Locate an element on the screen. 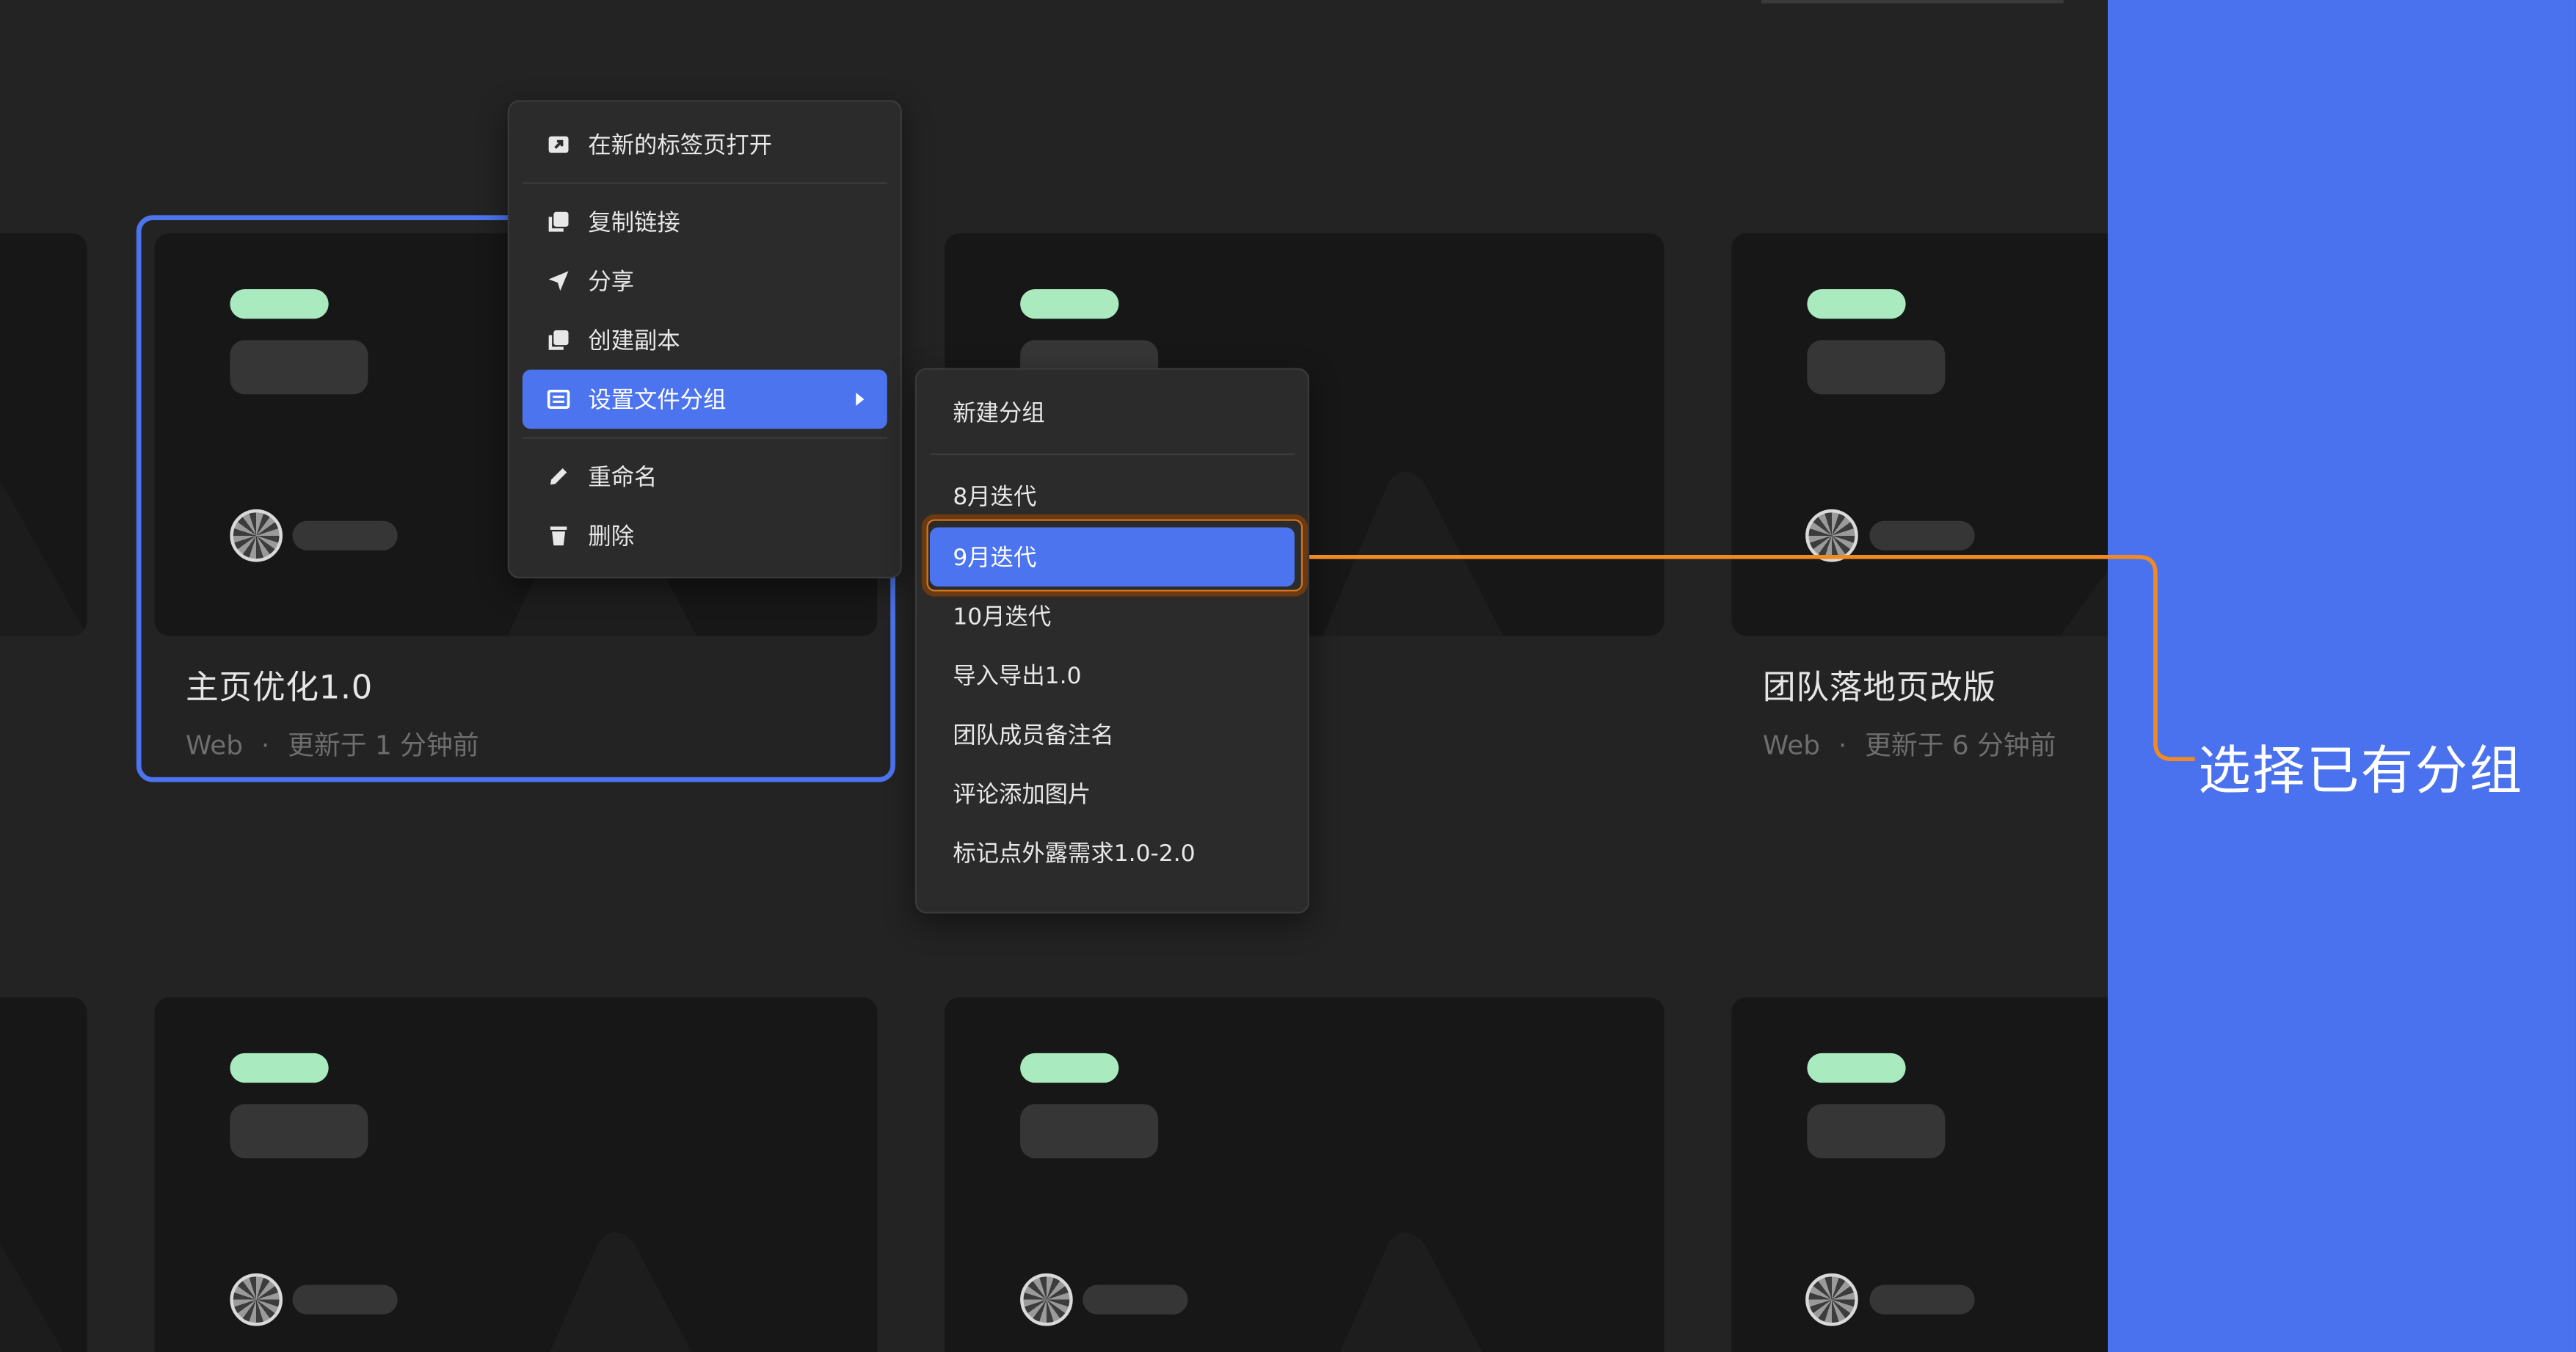 This screenshot has width=2576, height=1352. file-card-meta: Web · 更新于 6 分钟前 is located at coordinates (1909, 743).